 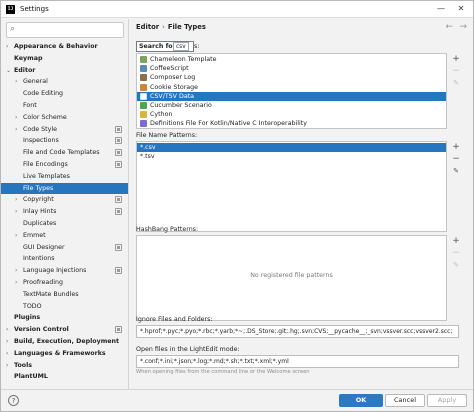 What do you see at coordinates (64, 129) in the screenshot?
I see `sidebar-item-code-style: › Code Style` at bounding box center [64, 129].